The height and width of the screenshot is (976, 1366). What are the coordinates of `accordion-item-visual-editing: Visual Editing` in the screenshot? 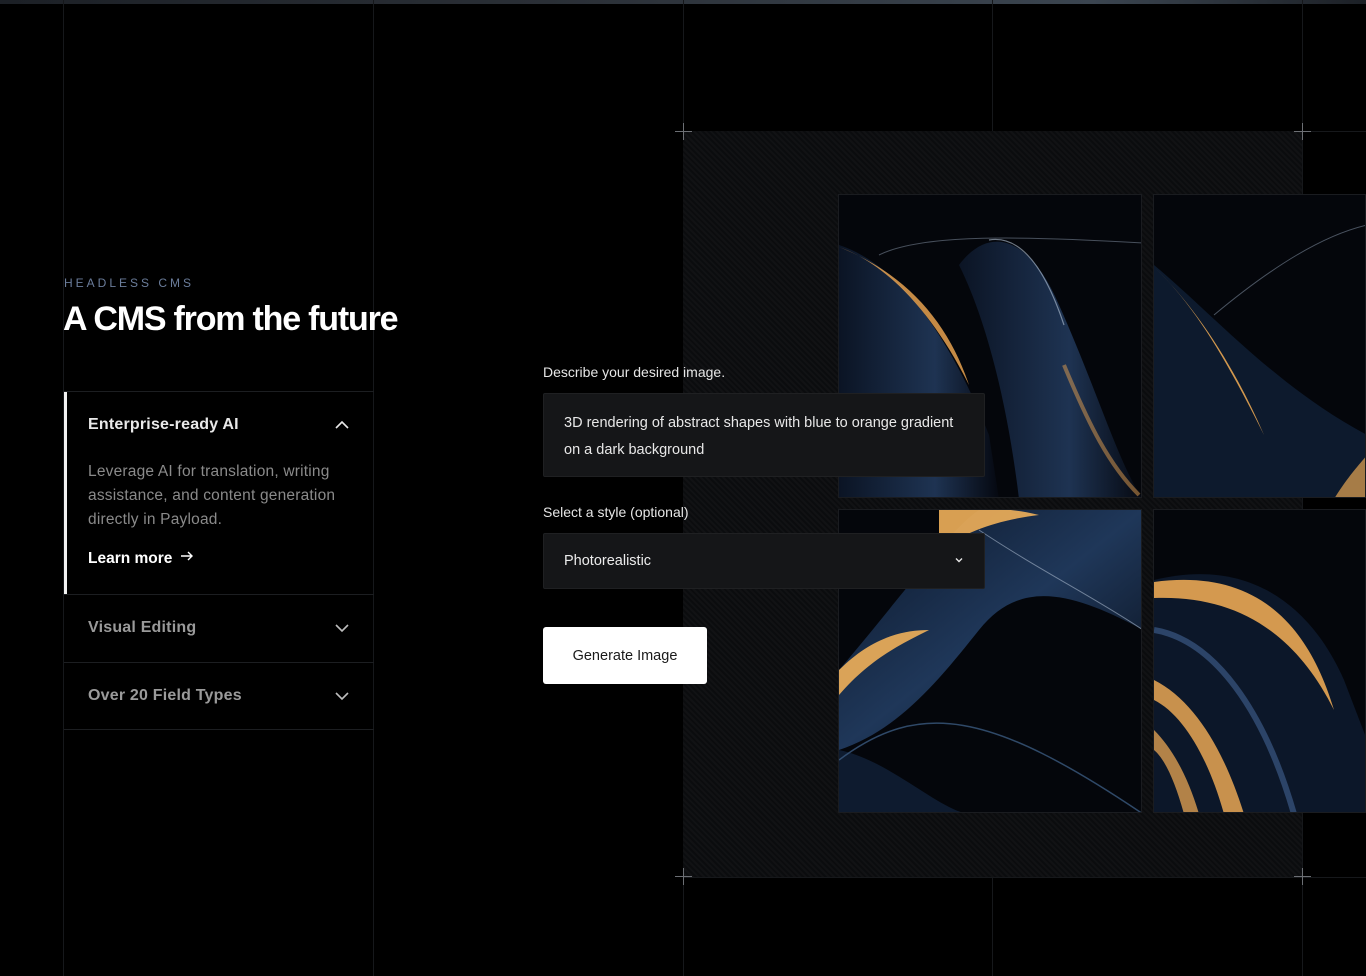 It's located at (219, 628).